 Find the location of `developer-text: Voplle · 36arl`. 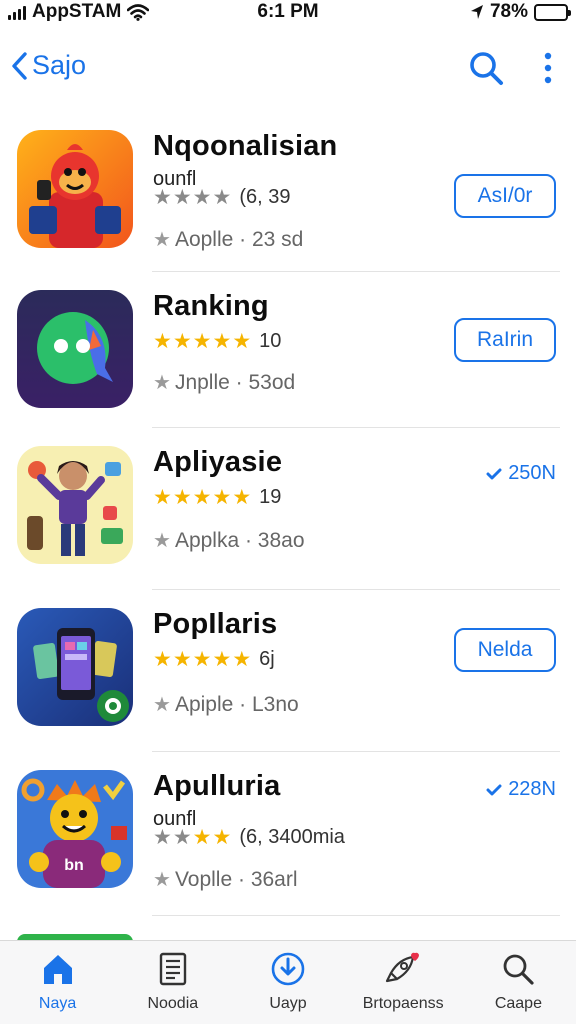

developer-text: Voplle · 36arl is located at coordinates (236, 879).